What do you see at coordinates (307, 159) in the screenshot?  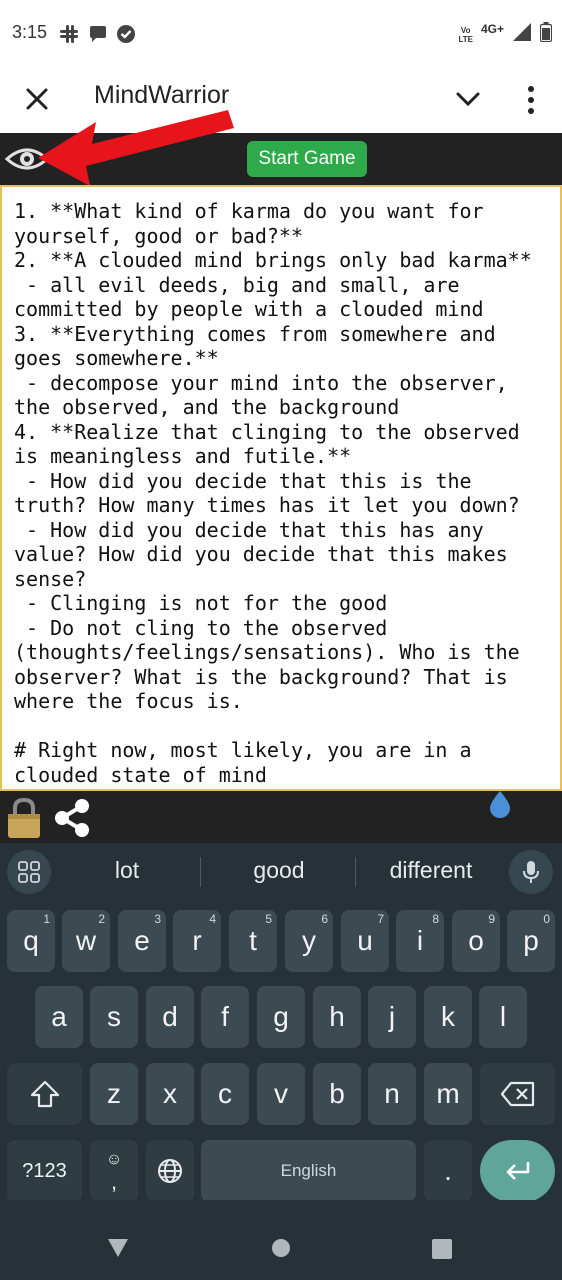 I see `start-game-button: Start Game` at bounding box center [307, 159].